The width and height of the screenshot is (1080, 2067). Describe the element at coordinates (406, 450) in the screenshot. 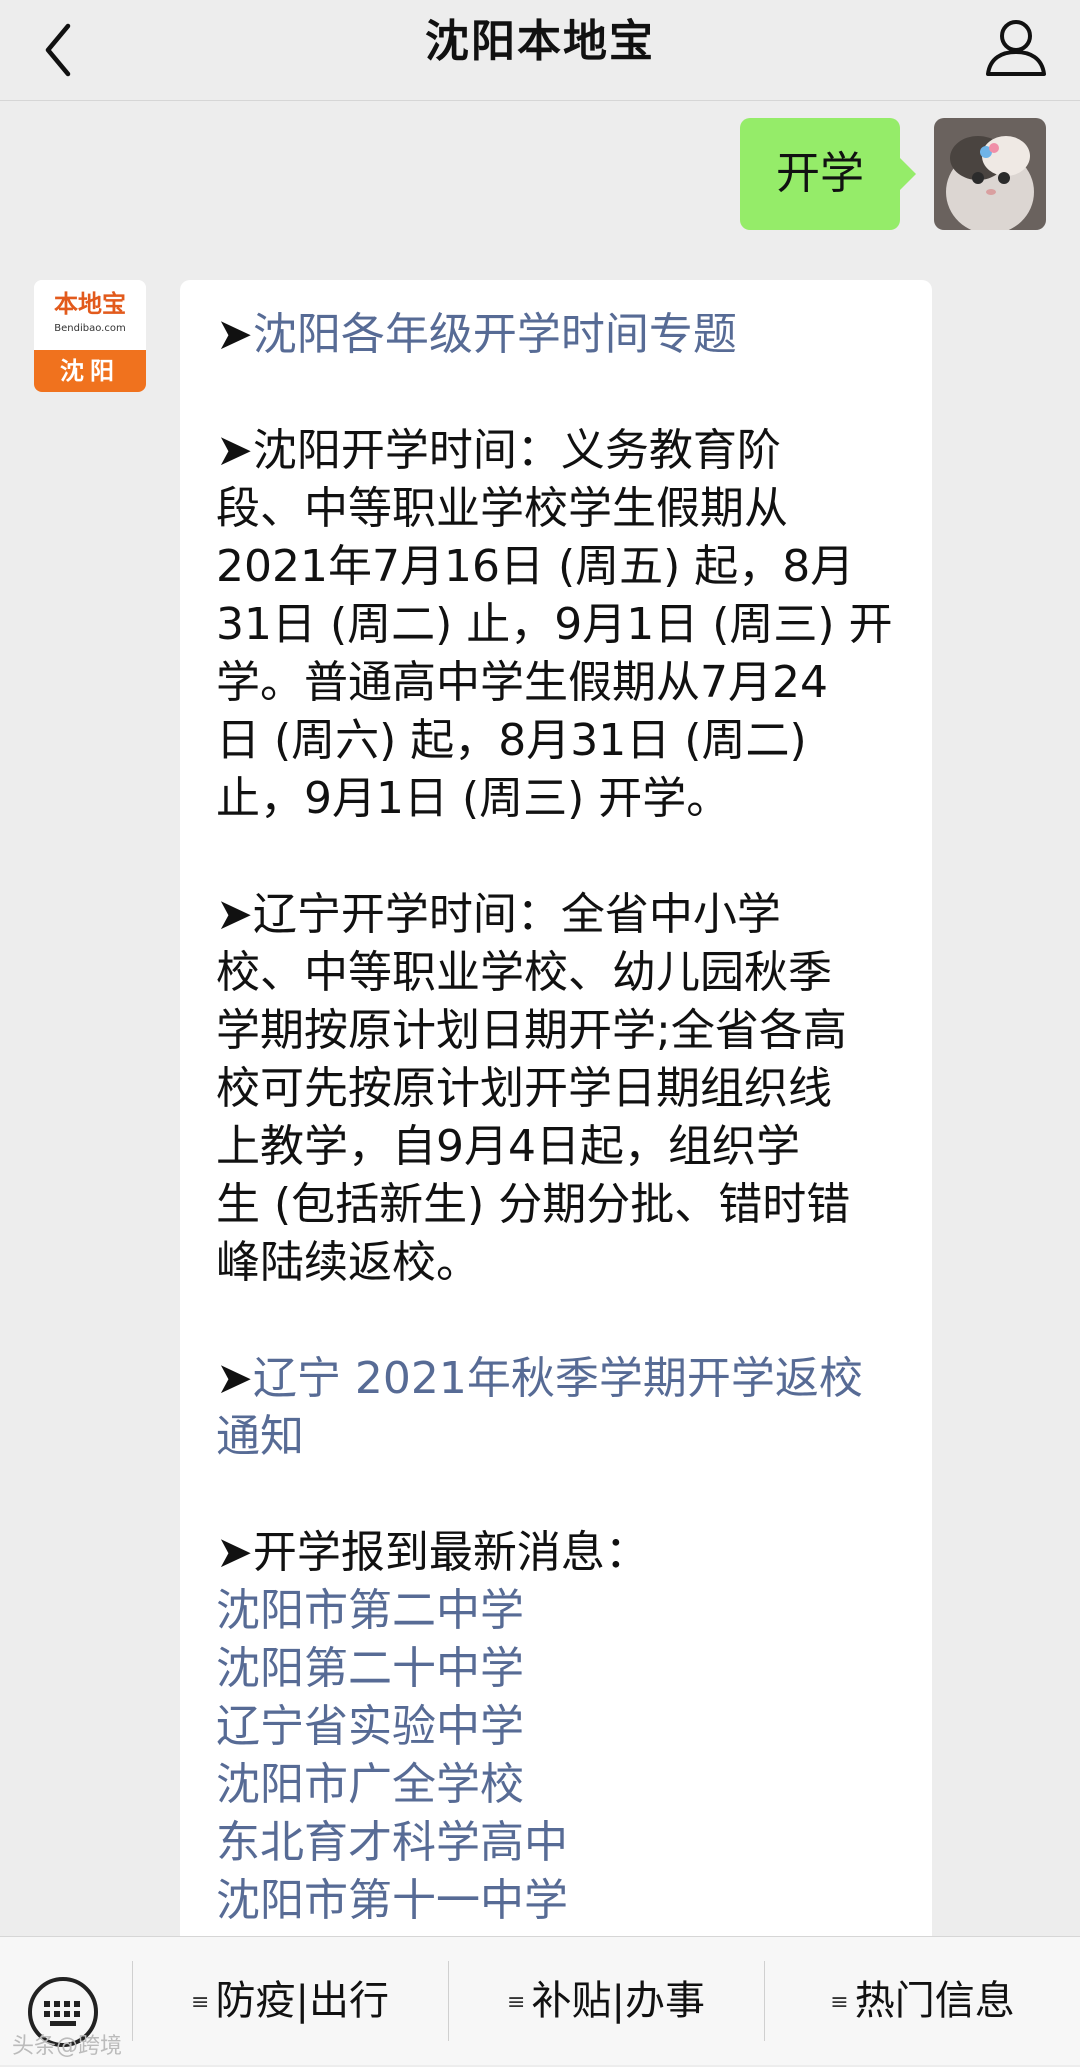

I see `shenyang-label: 沈阳开学时间：` at that location.